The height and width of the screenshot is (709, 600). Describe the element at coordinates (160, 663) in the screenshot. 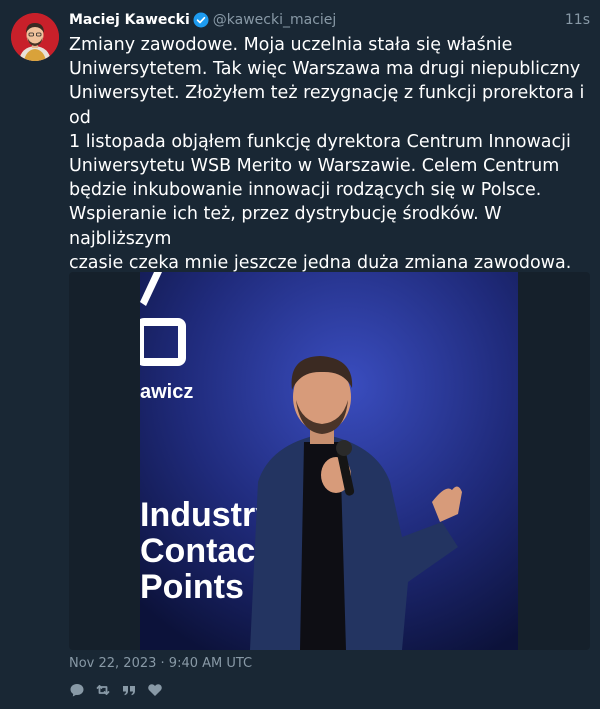

I see `tweet-date: Nov 22, 2023 · 9:40 AM UTC` at that location.